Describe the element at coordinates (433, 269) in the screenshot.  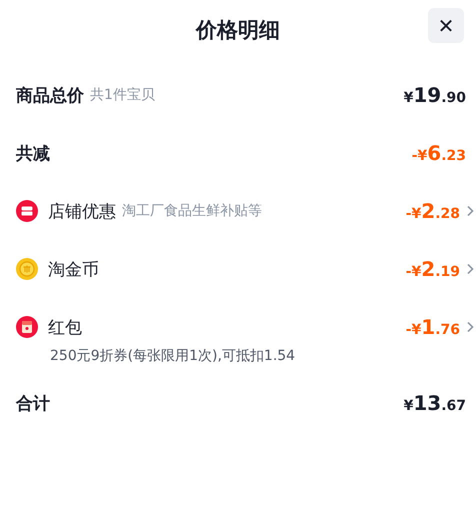
I see `price-amount: -¥2.19` at that location.